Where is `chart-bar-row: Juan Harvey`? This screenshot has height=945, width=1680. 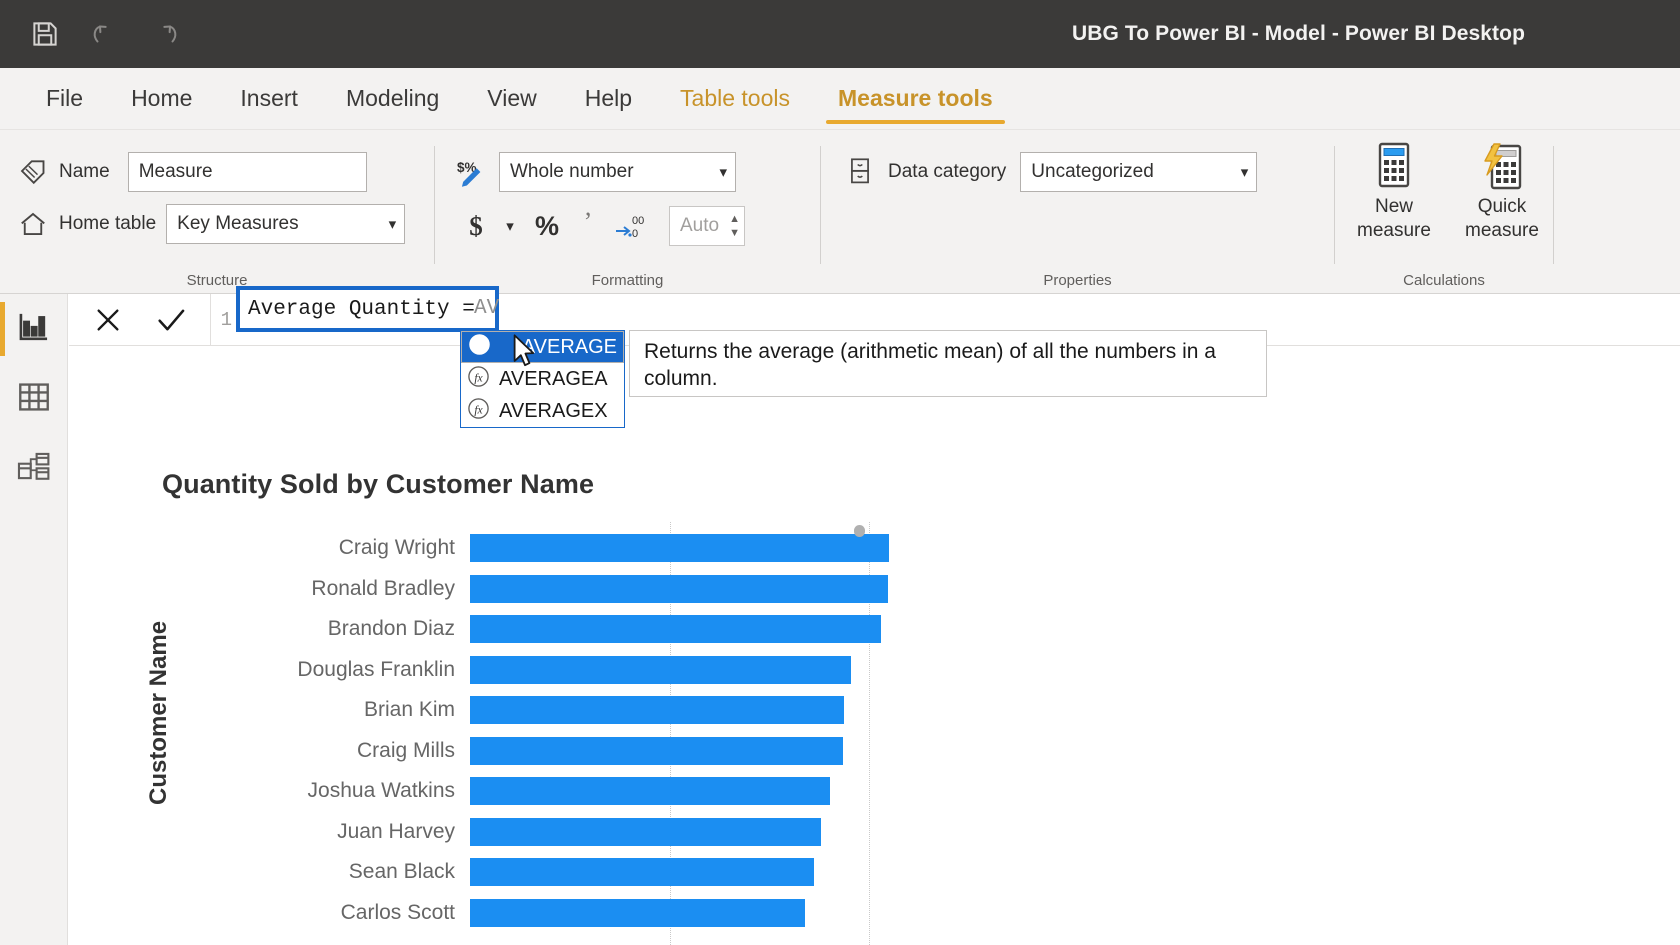 chart-bar-row: Juan Harvey is located at coordinates (579, 831).